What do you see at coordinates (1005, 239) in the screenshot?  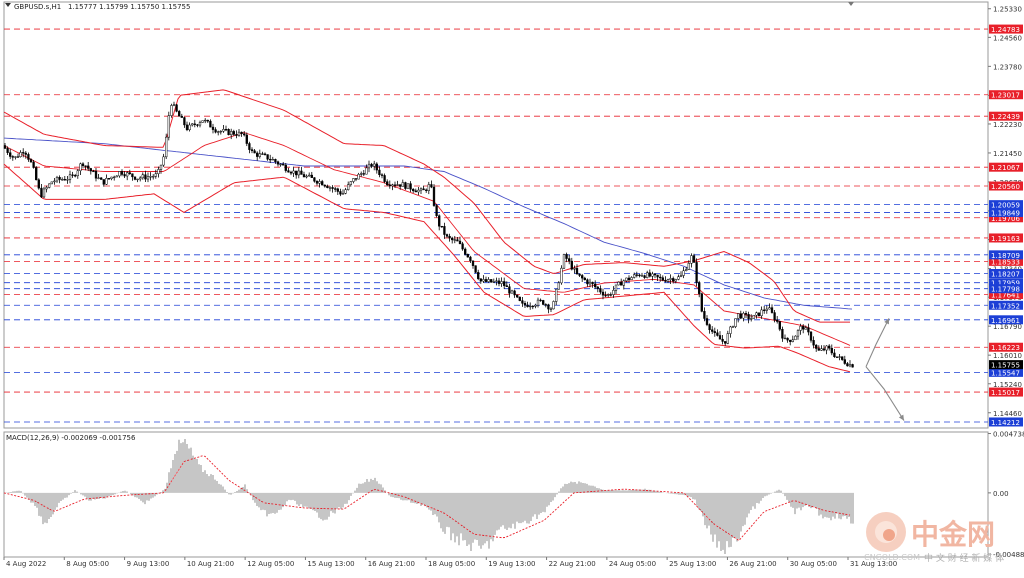 I see `resistance-level-label: 1.19163` at bounding box center [1005, 239].